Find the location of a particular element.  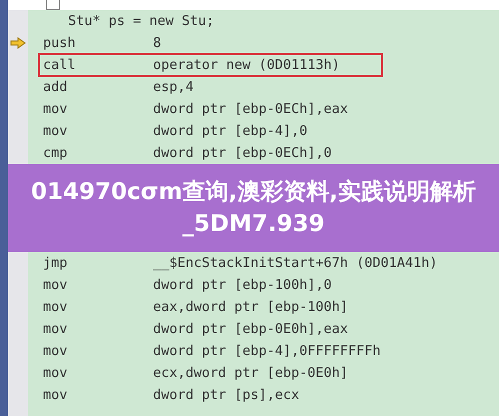

instruction: mov dword ptr [ebp-0E0h],eax is located at coordinates (196, 329).